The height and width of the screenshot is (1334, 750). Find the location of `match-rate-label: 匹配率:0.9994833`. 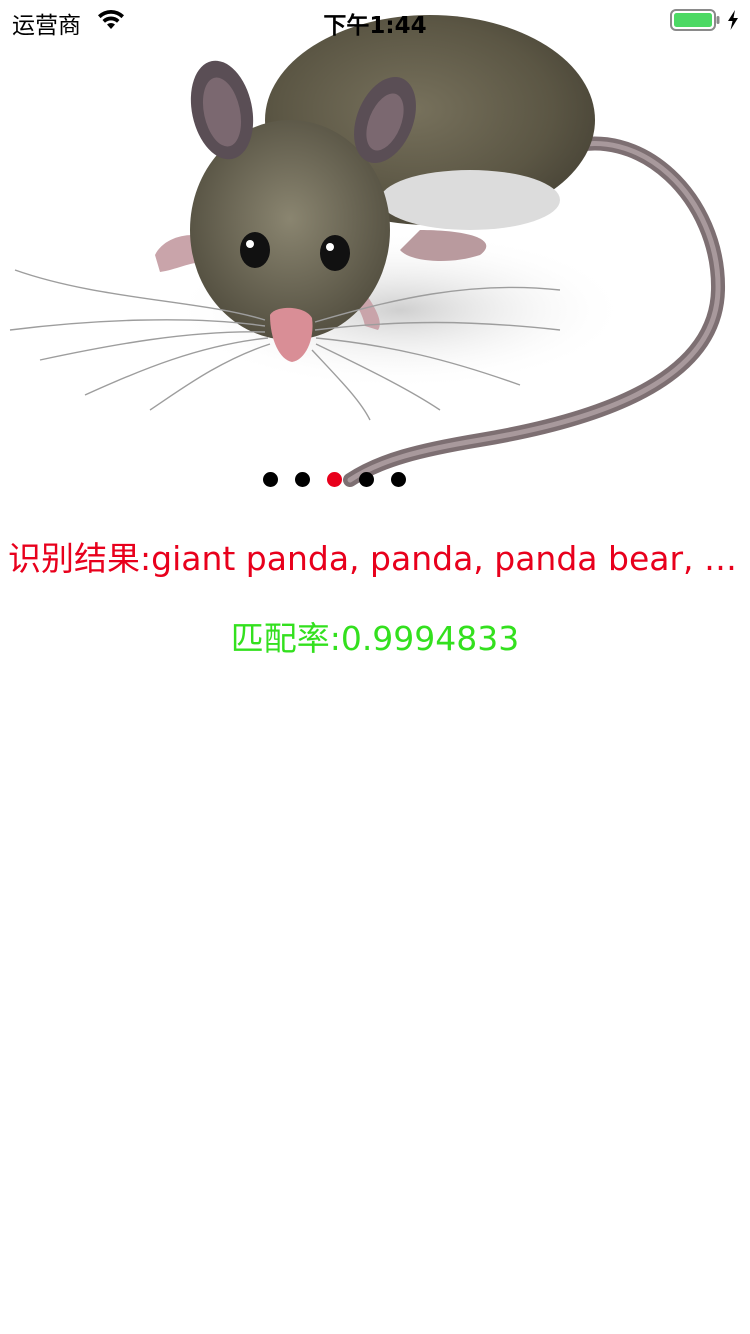

match-rate-label: 匹配率:0.9994833 is located at coordinates (375, 638).